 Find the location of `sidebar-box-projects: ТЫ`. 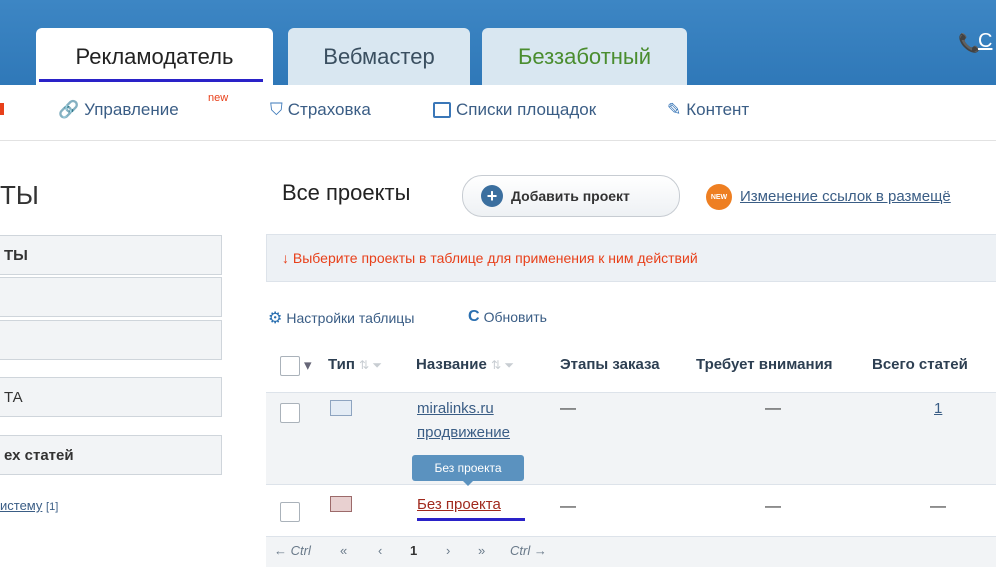

sidebar-box-projects: ТЫ is located at coordinates (111, 255).